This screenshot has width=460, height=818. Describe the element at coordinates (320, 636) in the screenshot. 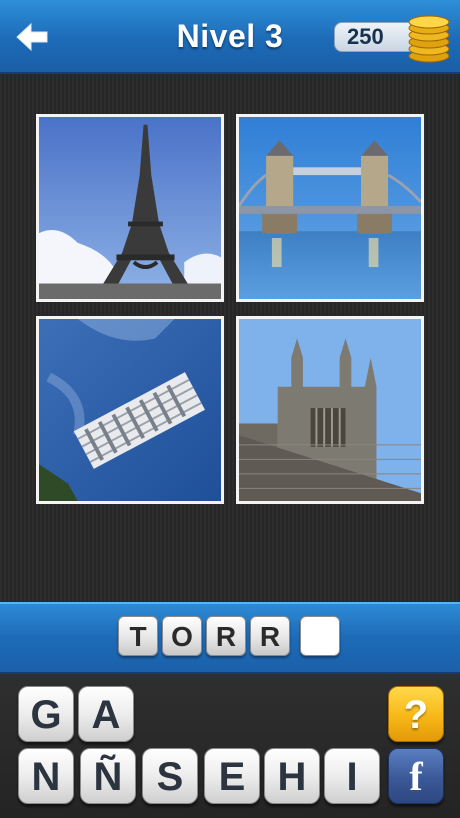

I see `answer-slot-empty` at that location.